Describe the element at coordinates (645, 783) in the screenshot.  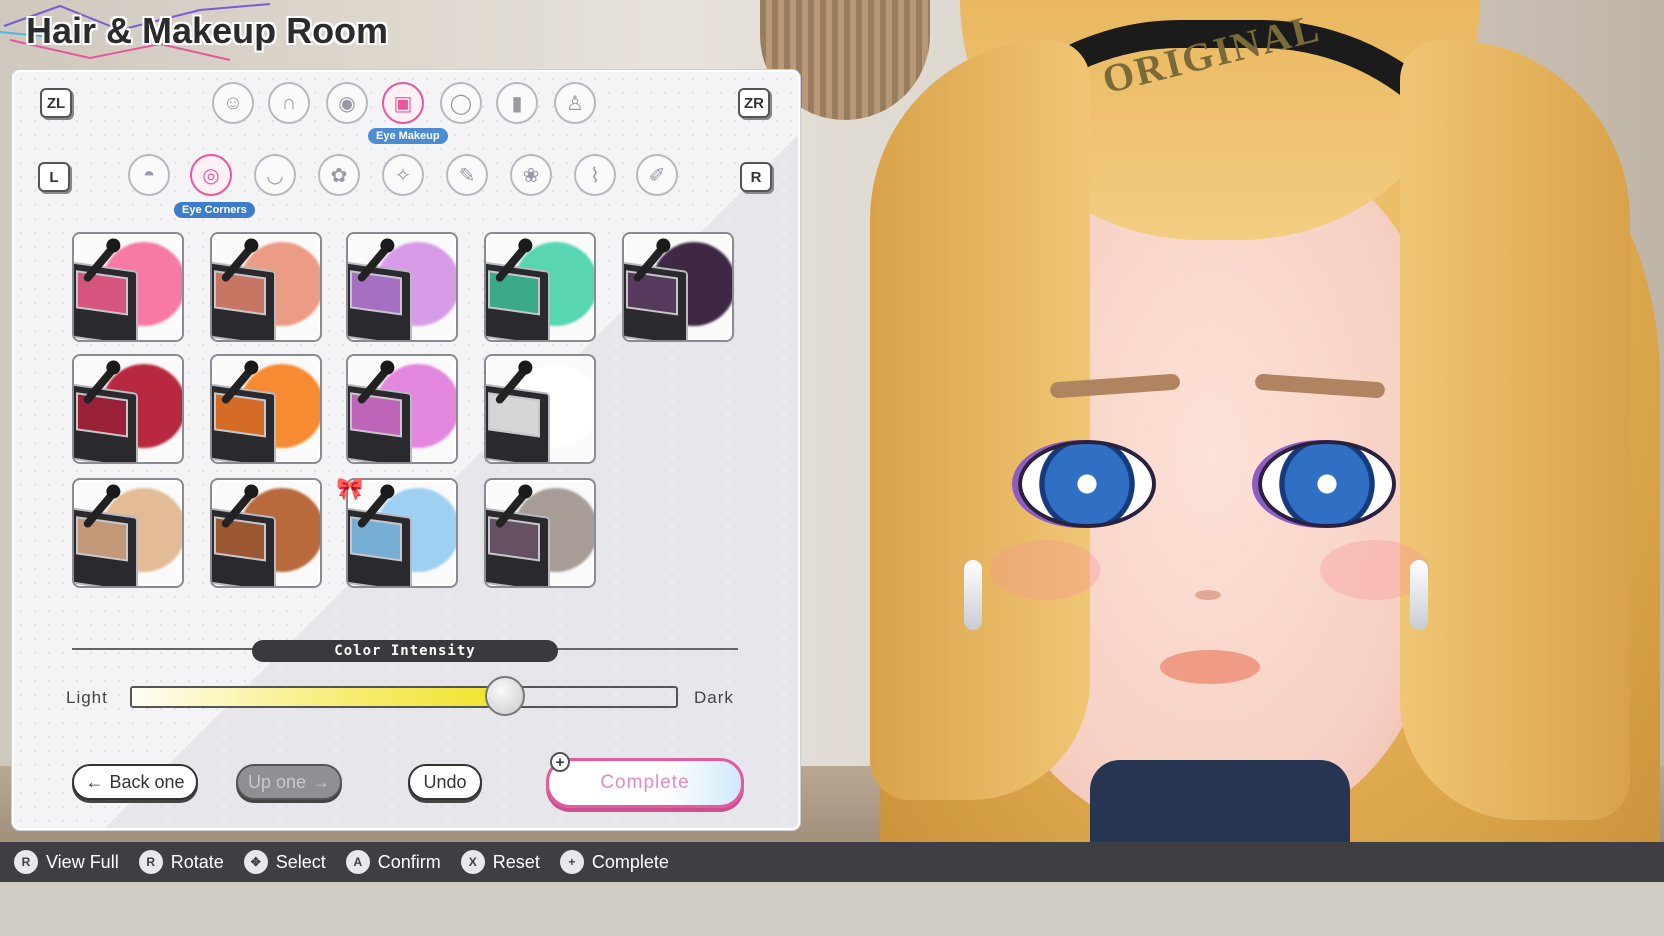
I see `complete-button: Complete` at that location.